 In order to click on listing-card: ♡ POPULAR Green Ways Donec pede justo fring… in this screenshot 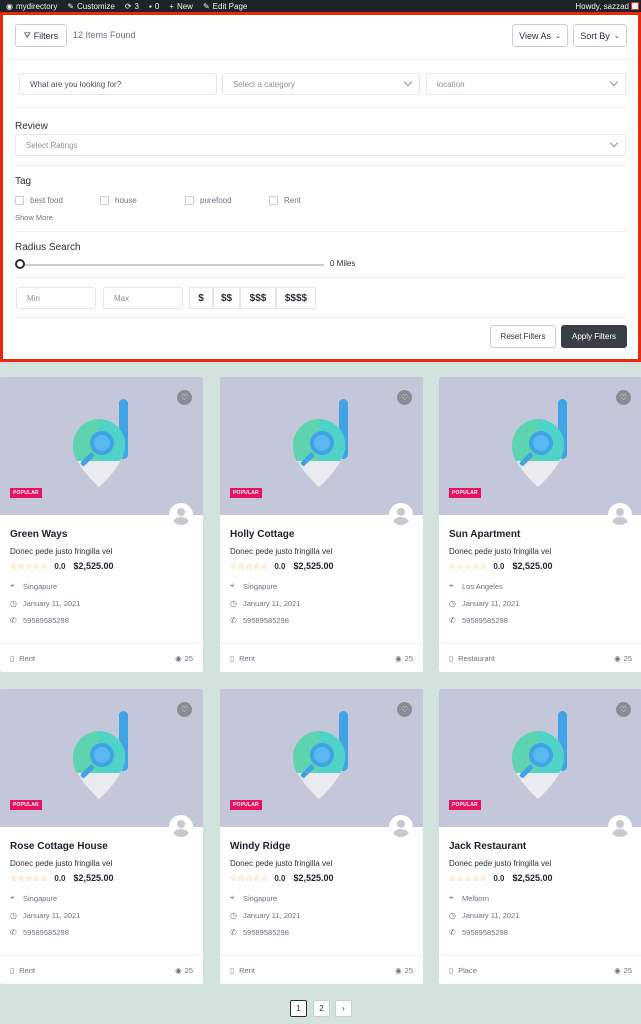, I will do `click(101, 524)`.